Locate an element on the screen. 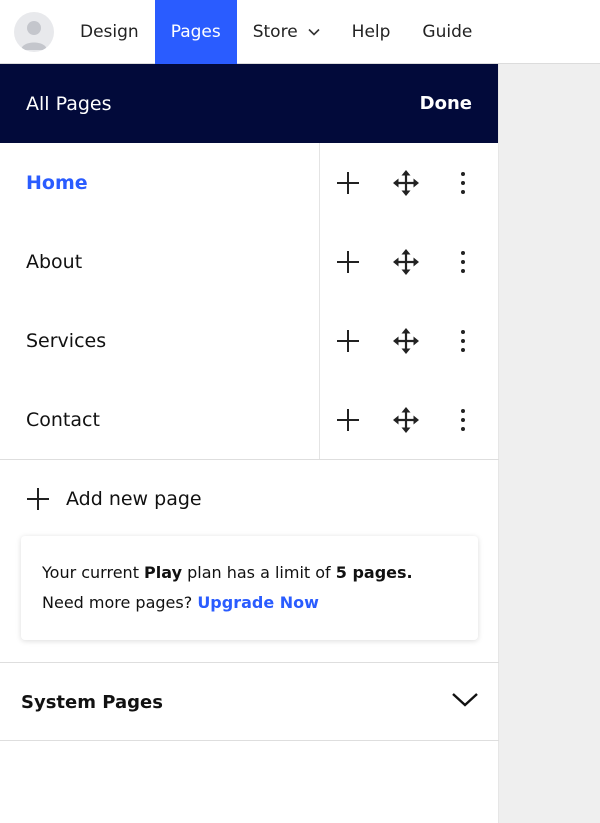 This screenshot has height=823, width=600. page-row-contact: Contact is located at coordinates (249, 419).